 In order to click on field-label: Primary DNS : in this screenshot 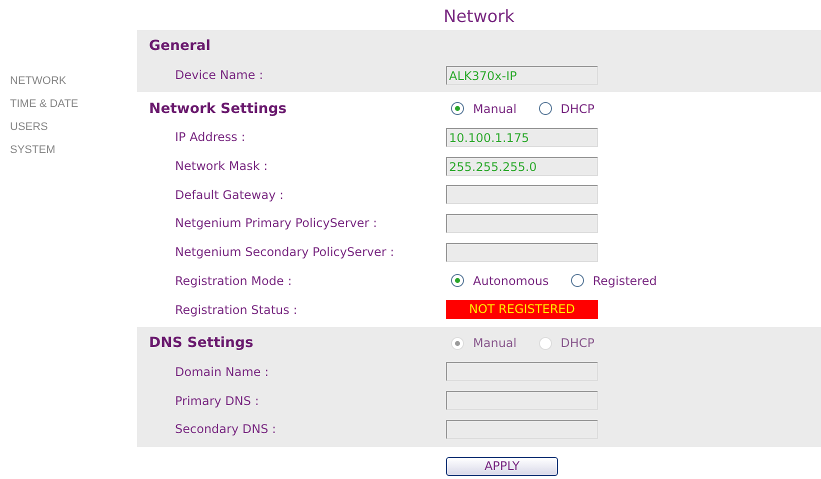, I will do `click(217, 401)`.